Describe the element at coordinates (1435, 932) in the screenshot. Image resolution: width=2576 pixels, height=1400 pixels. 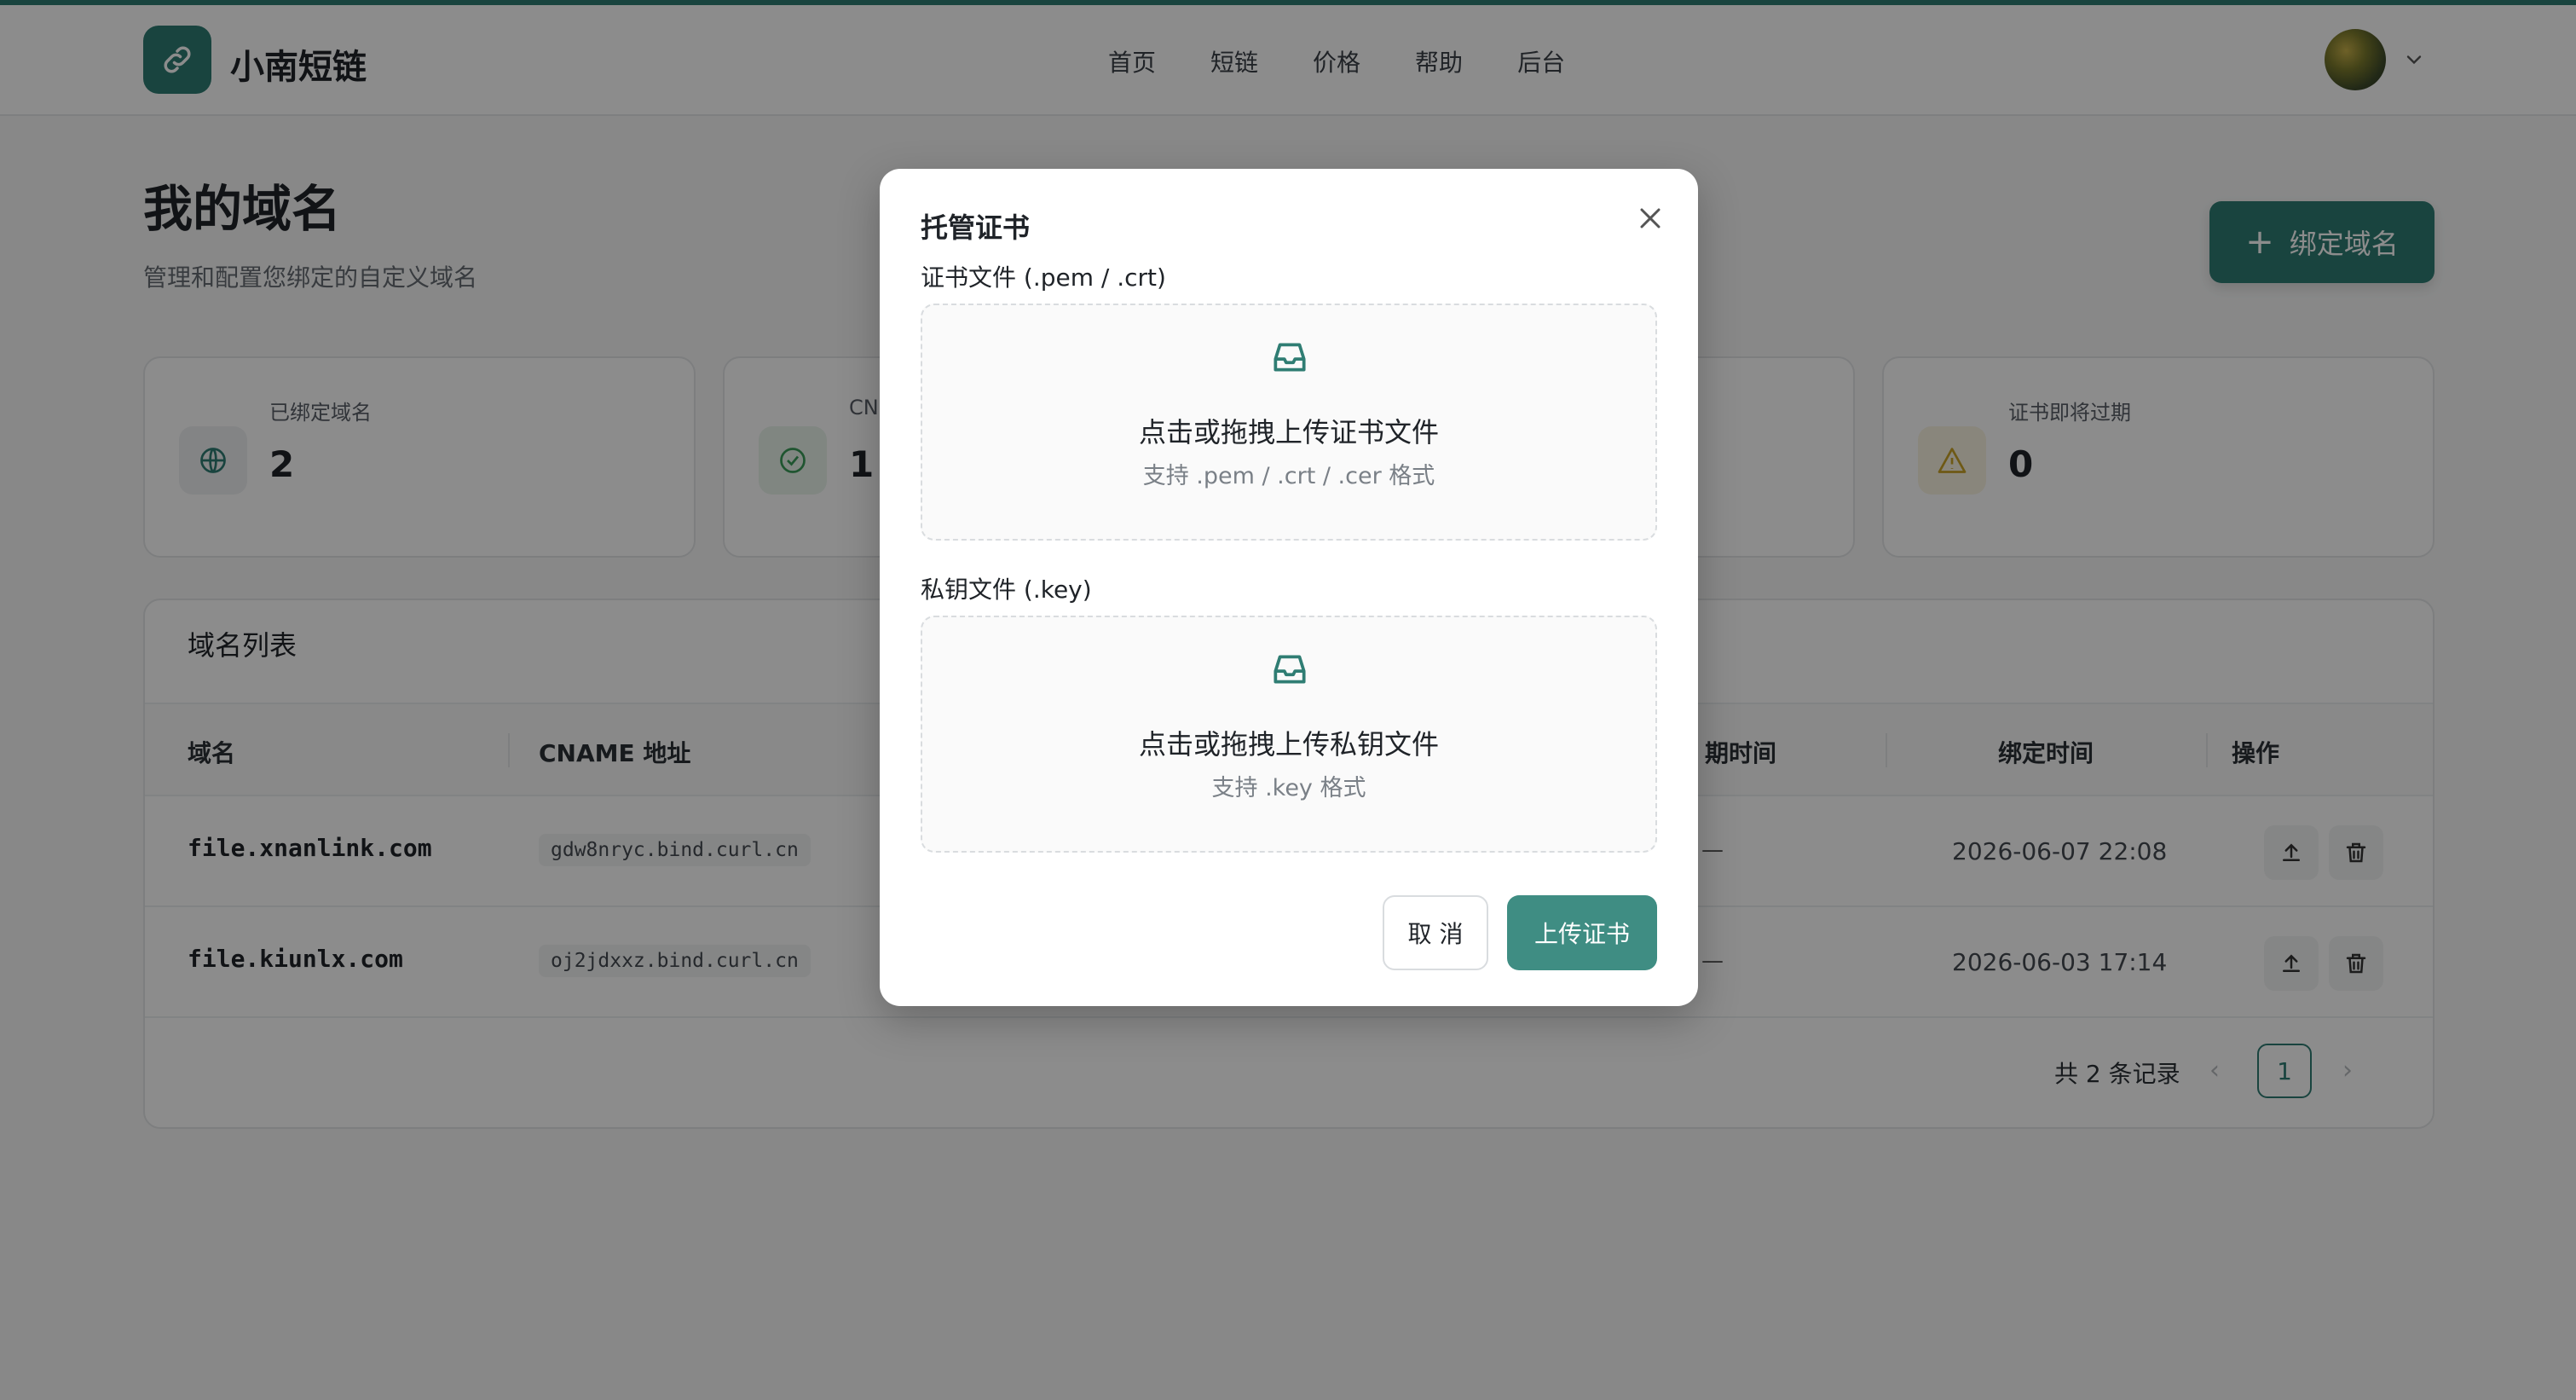
I see `cancel-button: 取 消` at that location.